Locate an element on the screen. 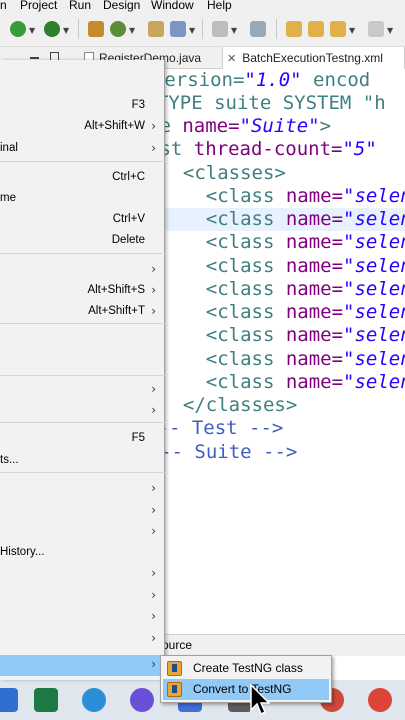 The image size is (405, 720). forward-icon is located at coordinates (376, 29).